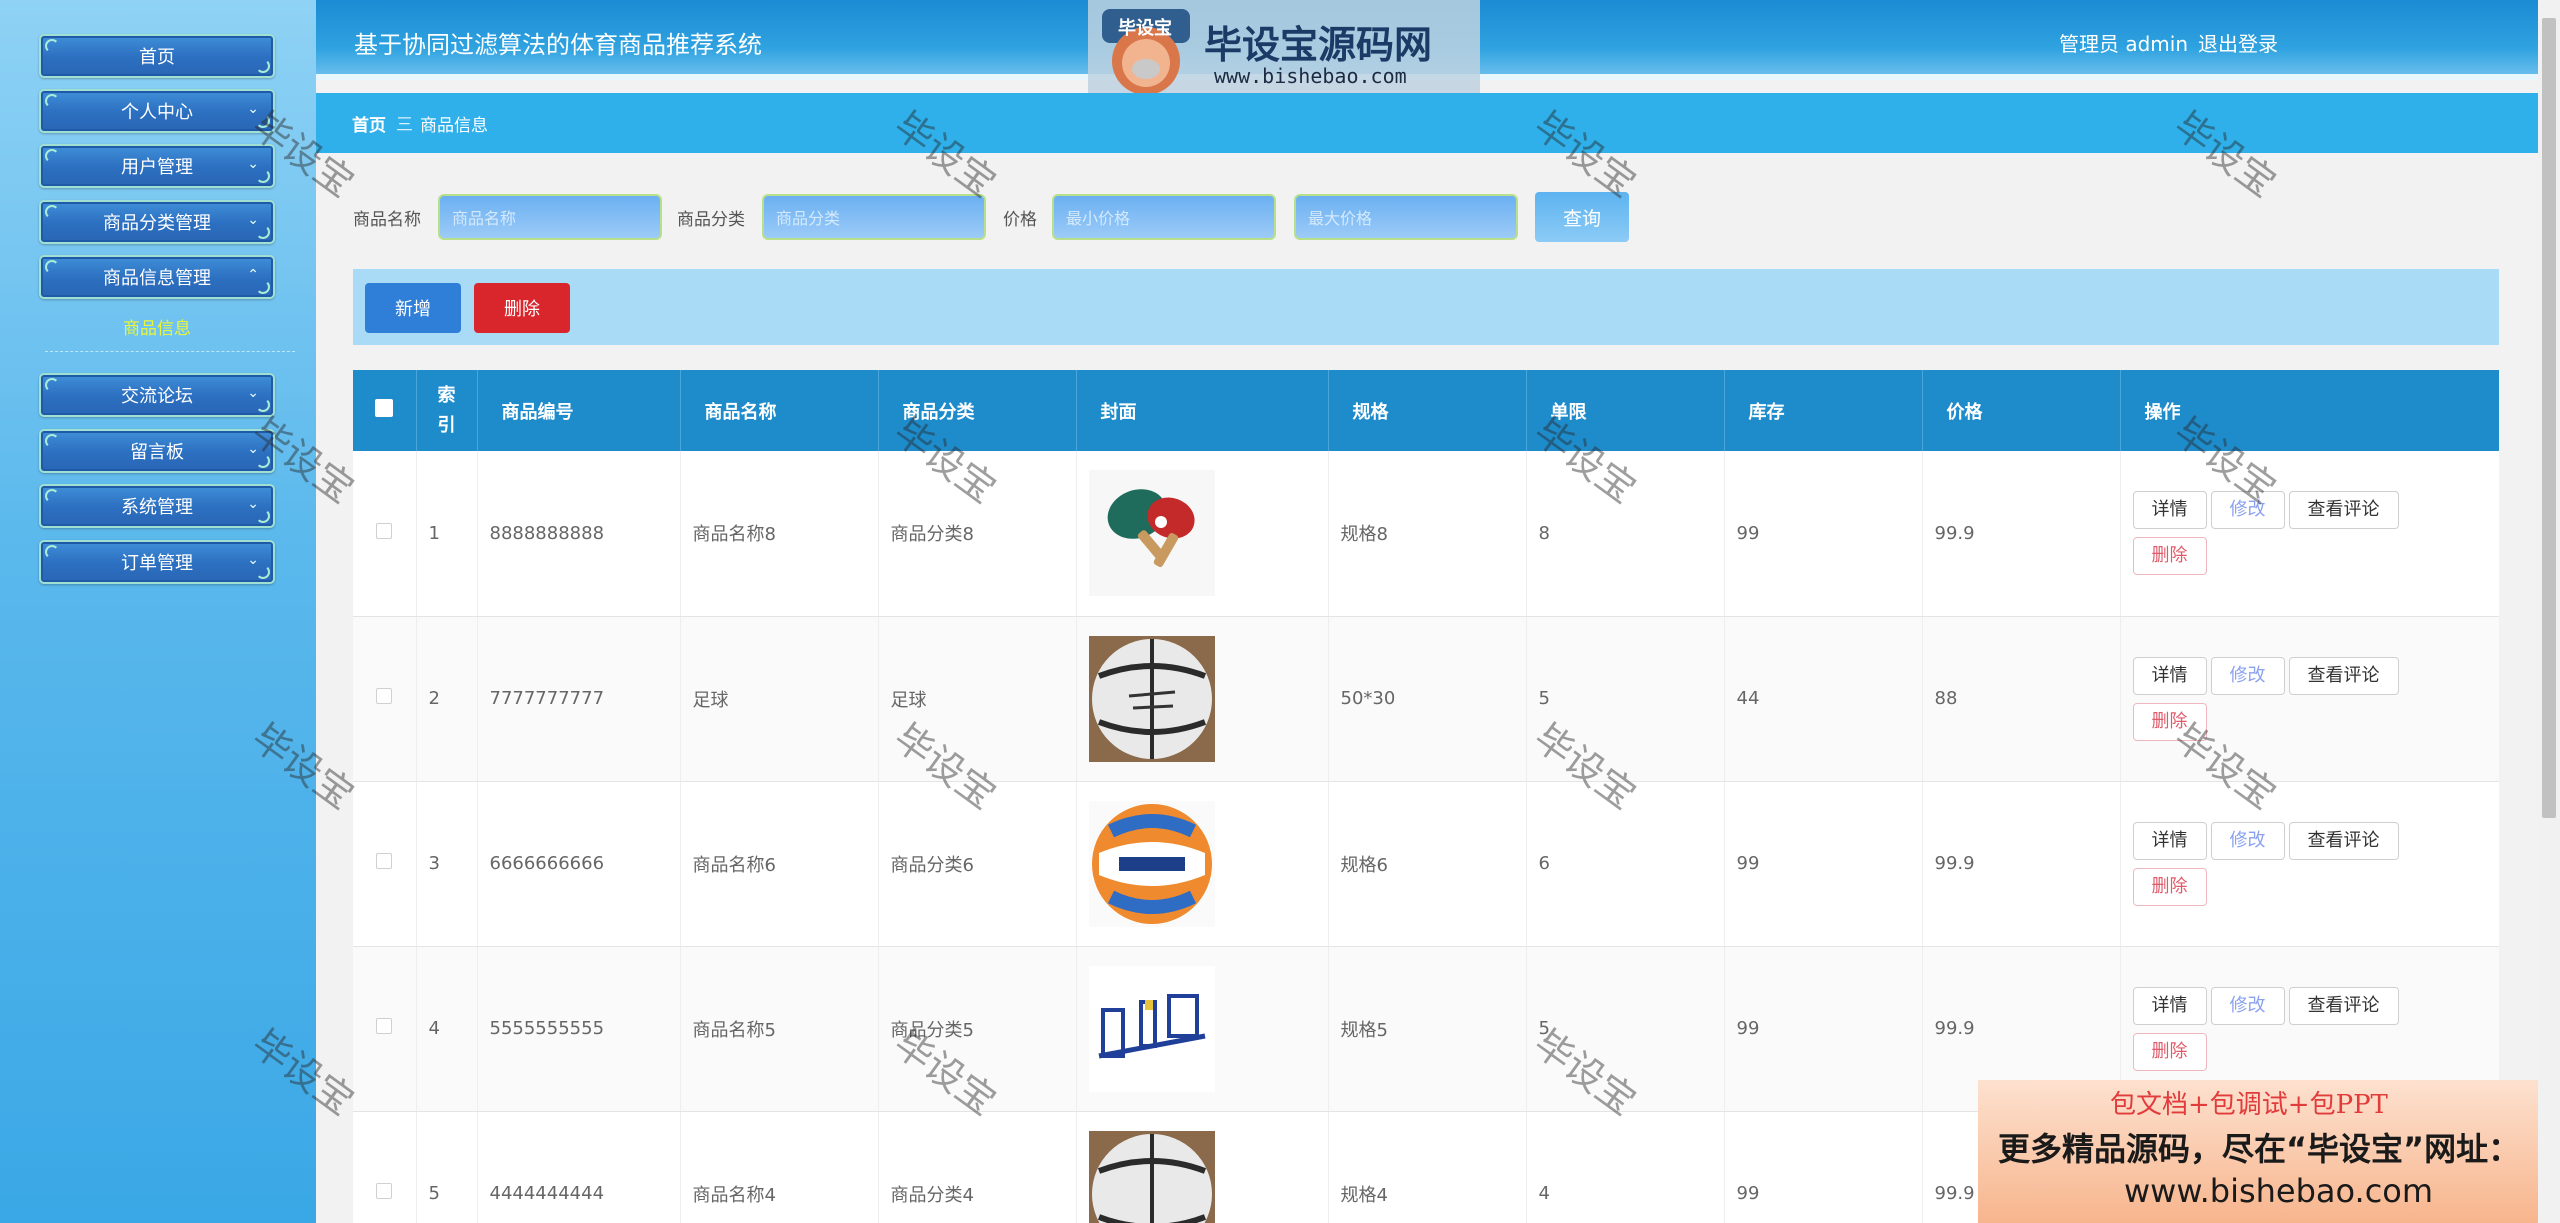 Image resolution: width=2560 pixels, height=1223 pixels. What do you see at coordinates (1406, 217) in the screenshot?
I see `price-max-input: 最大价格` at bounding box center [1406, 217].